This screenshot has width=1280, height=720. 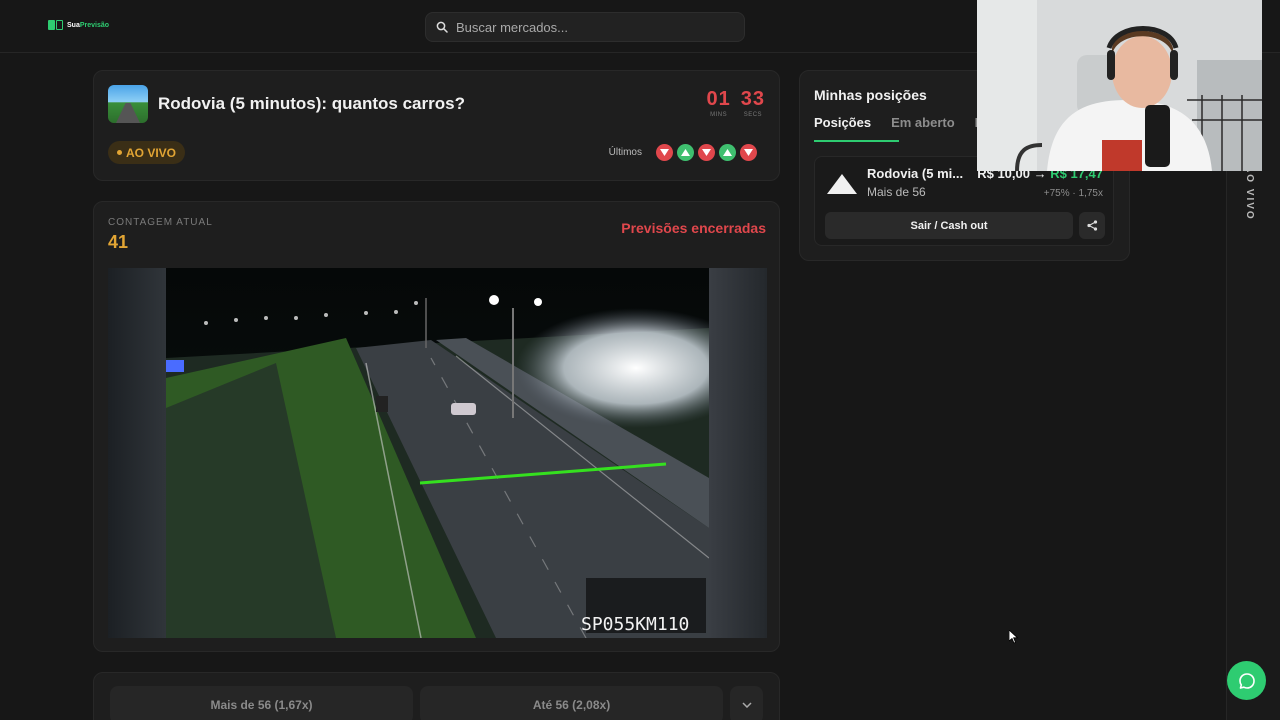 What do you see at coordinates (591, 27) in the screenshot?
I see `search-input` at bounding box center [591, 27].